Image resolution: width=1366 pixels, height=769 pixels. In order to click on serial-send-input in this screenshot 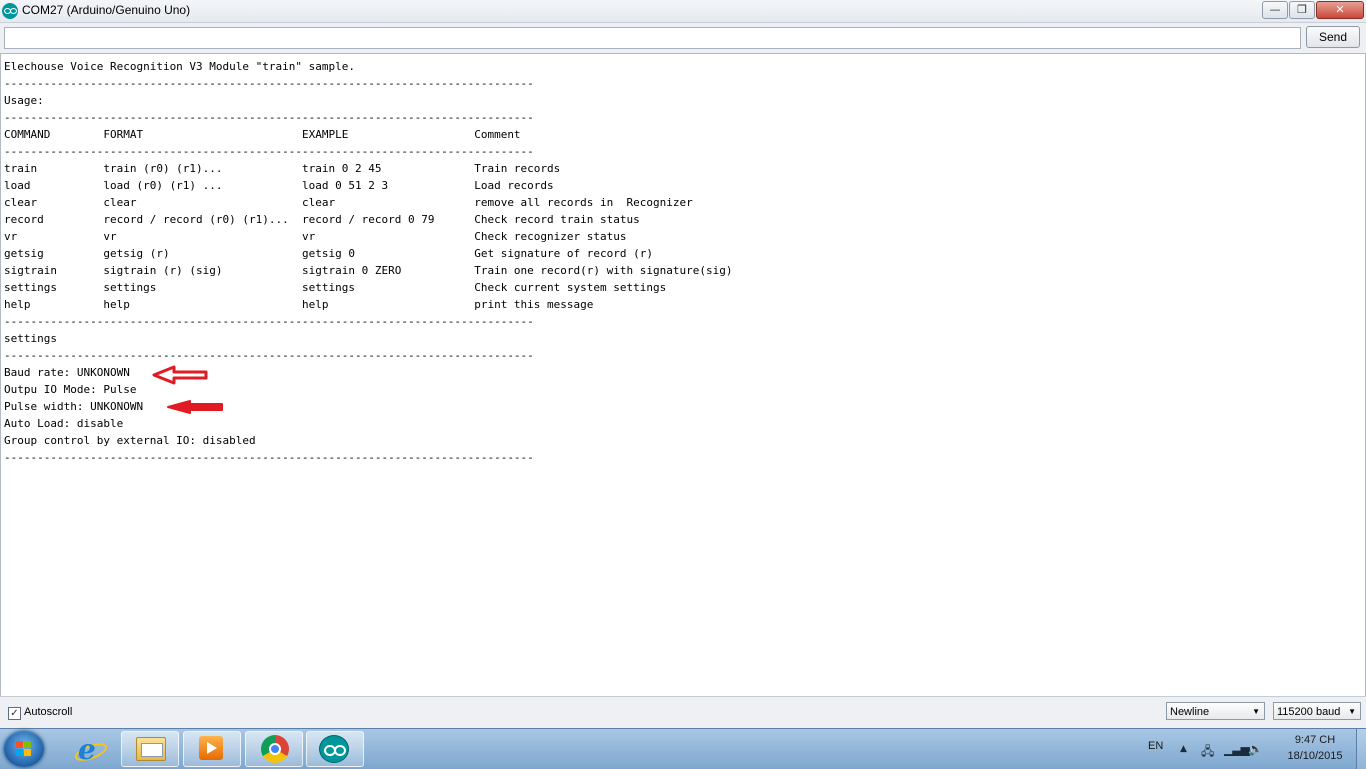, I will do `click(652, 38)`.